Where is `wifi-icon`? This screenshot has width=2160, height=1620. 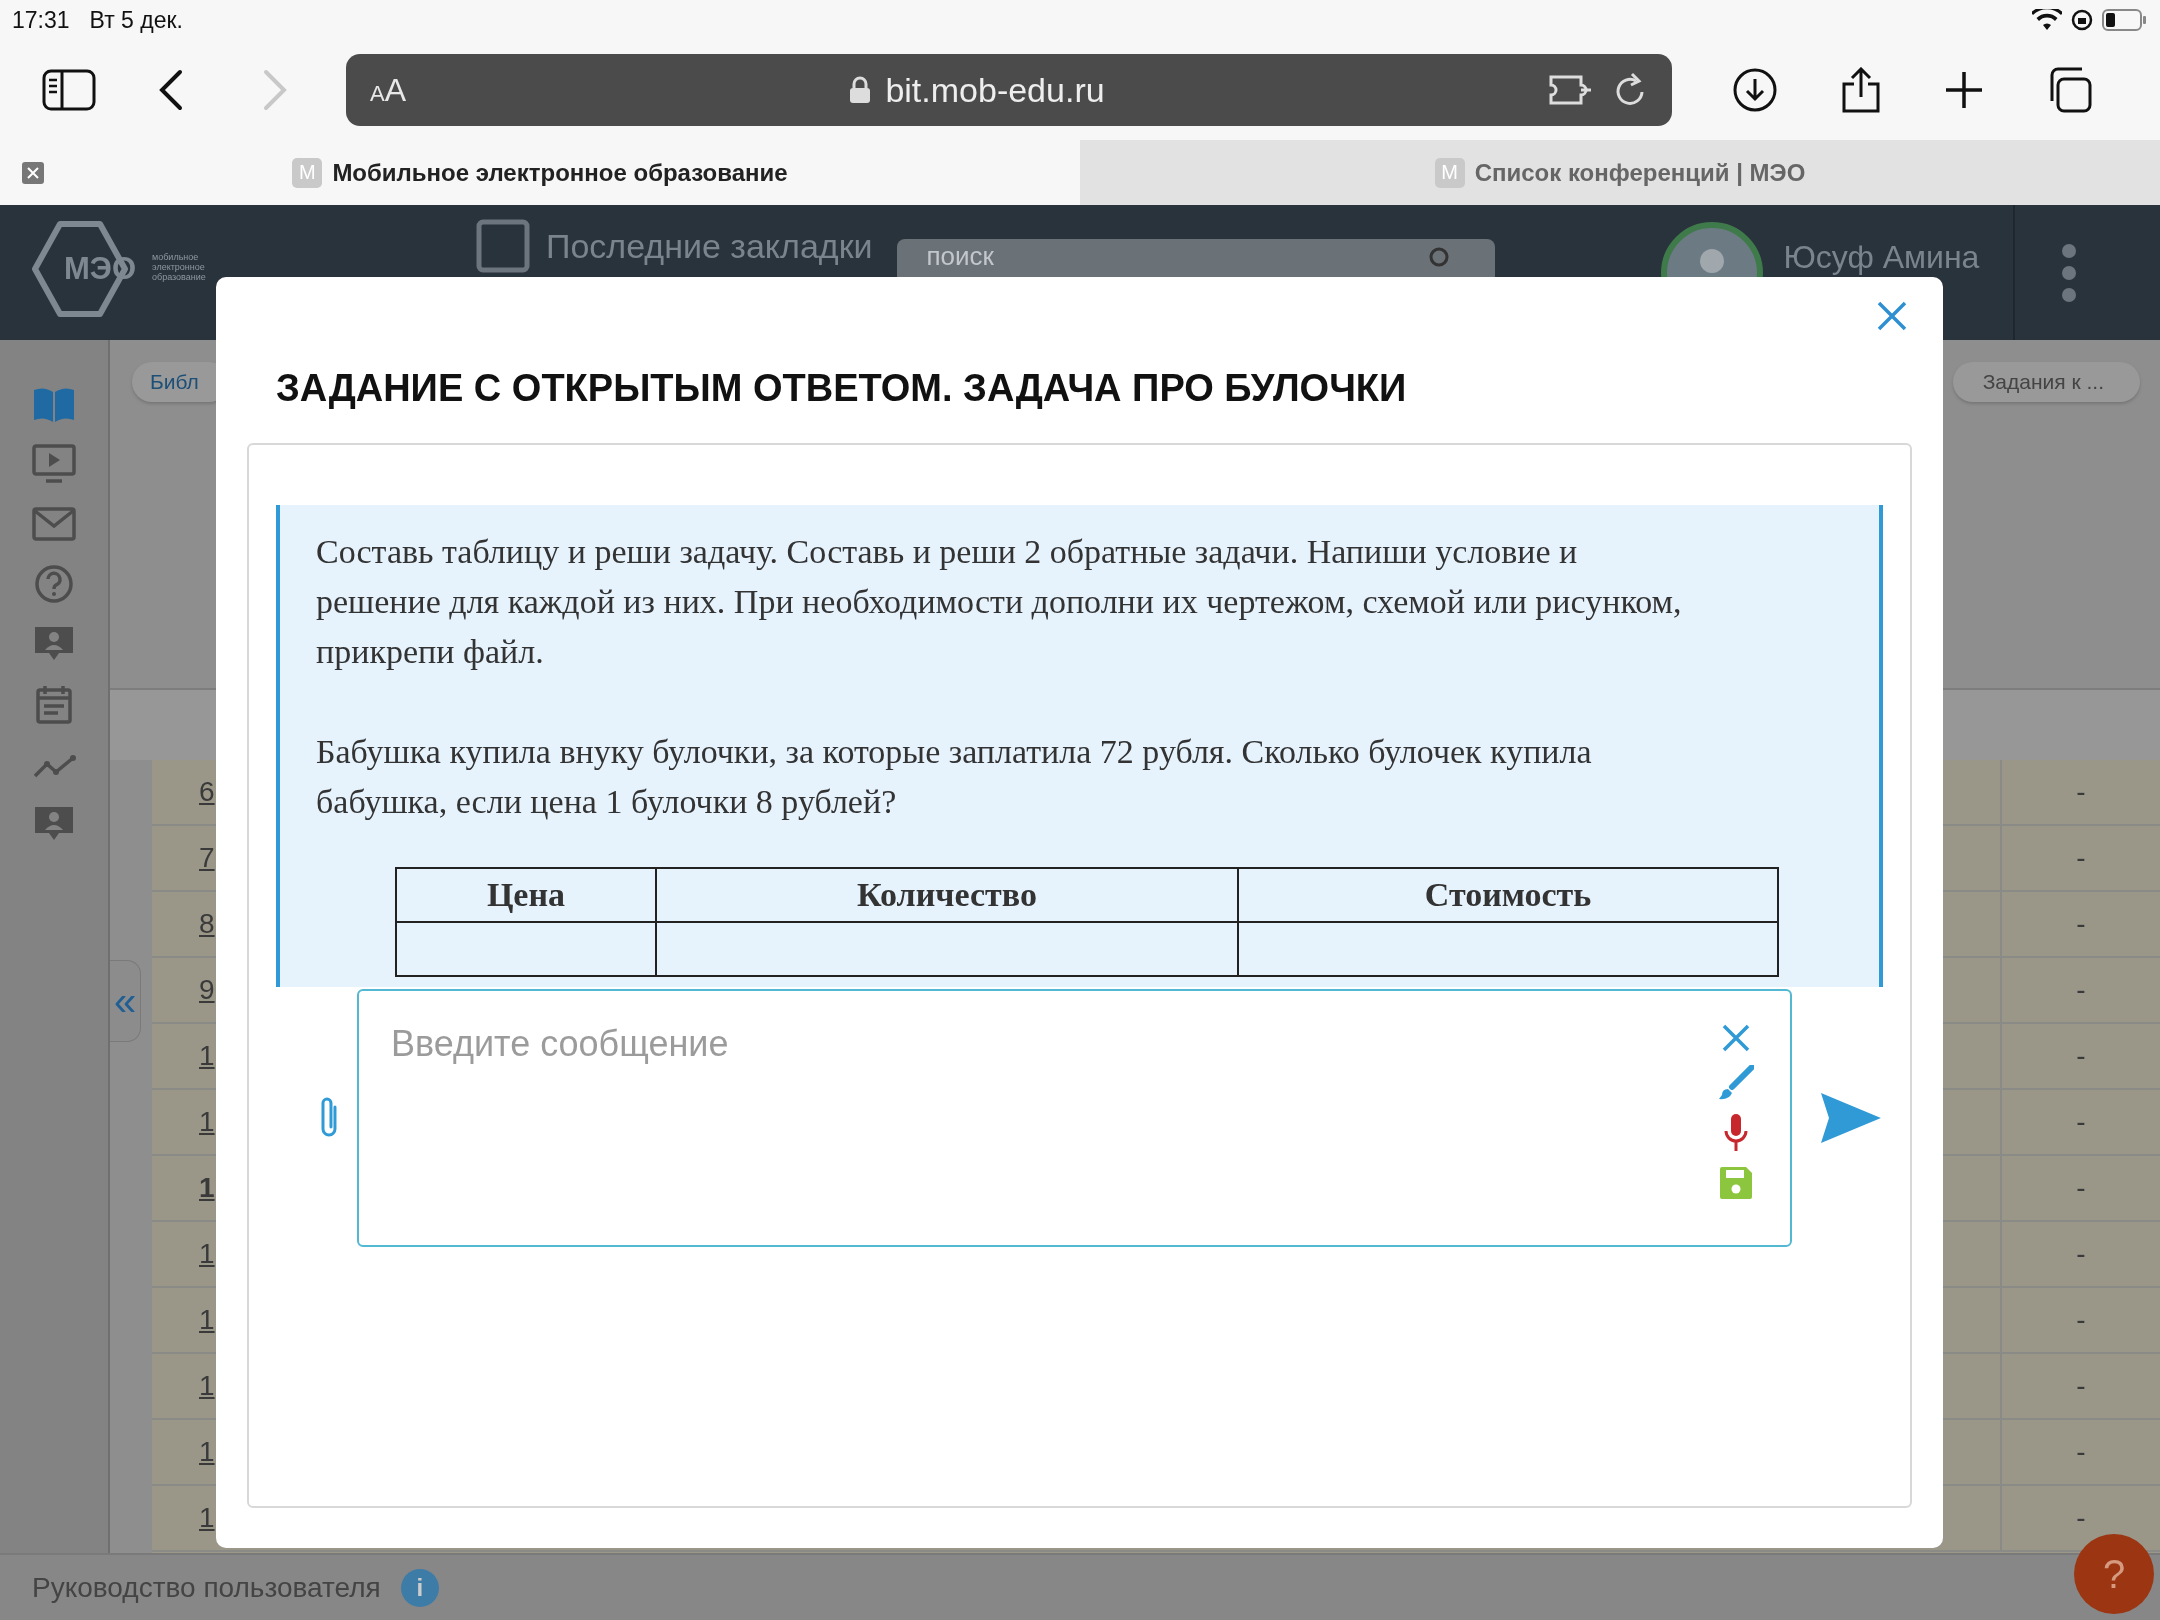
wifi-icon is located at coordinates (2047, 20).